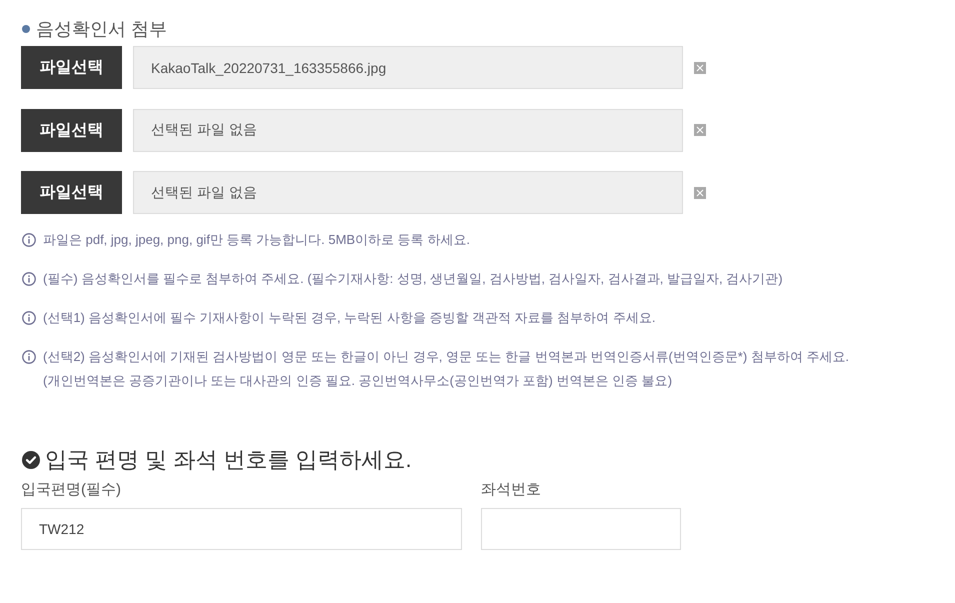 This screenshot has height=603, width=955. Describe the element at coordinates (26, 29) in the screenshot. I see `bullet-dot-icon` at that location.